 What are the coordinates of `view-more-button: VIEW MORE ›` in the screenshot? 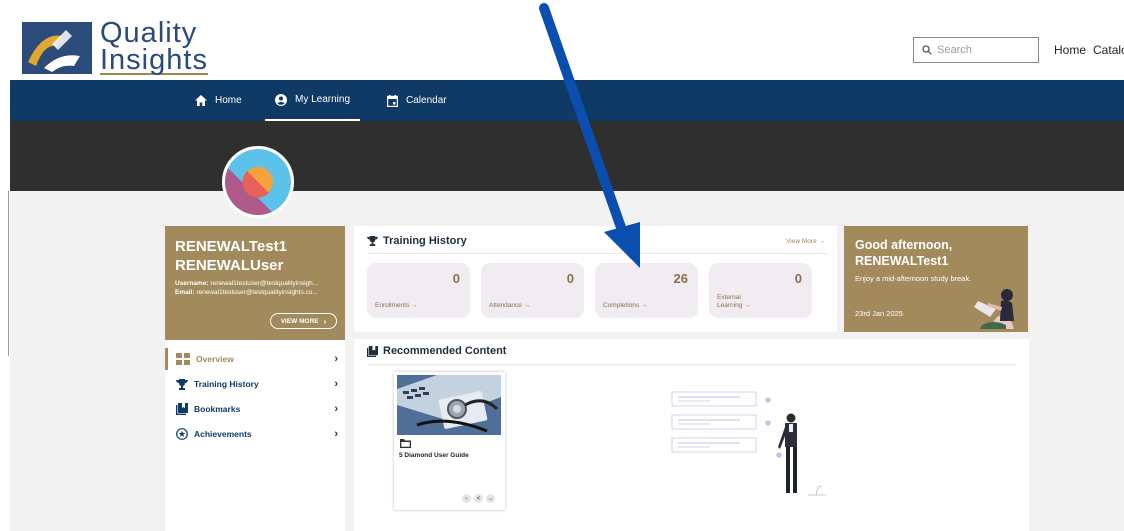 It's located at (303, 321).